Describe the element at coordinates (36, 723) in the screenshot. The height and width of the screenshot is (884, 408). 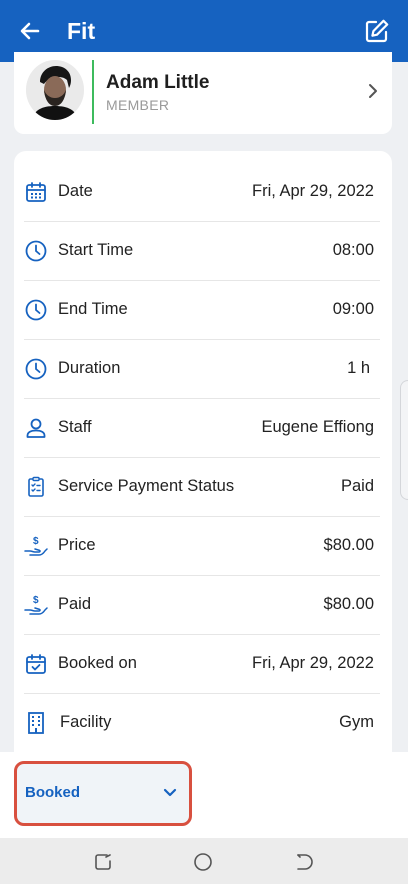
I see `building-icon` at that location.